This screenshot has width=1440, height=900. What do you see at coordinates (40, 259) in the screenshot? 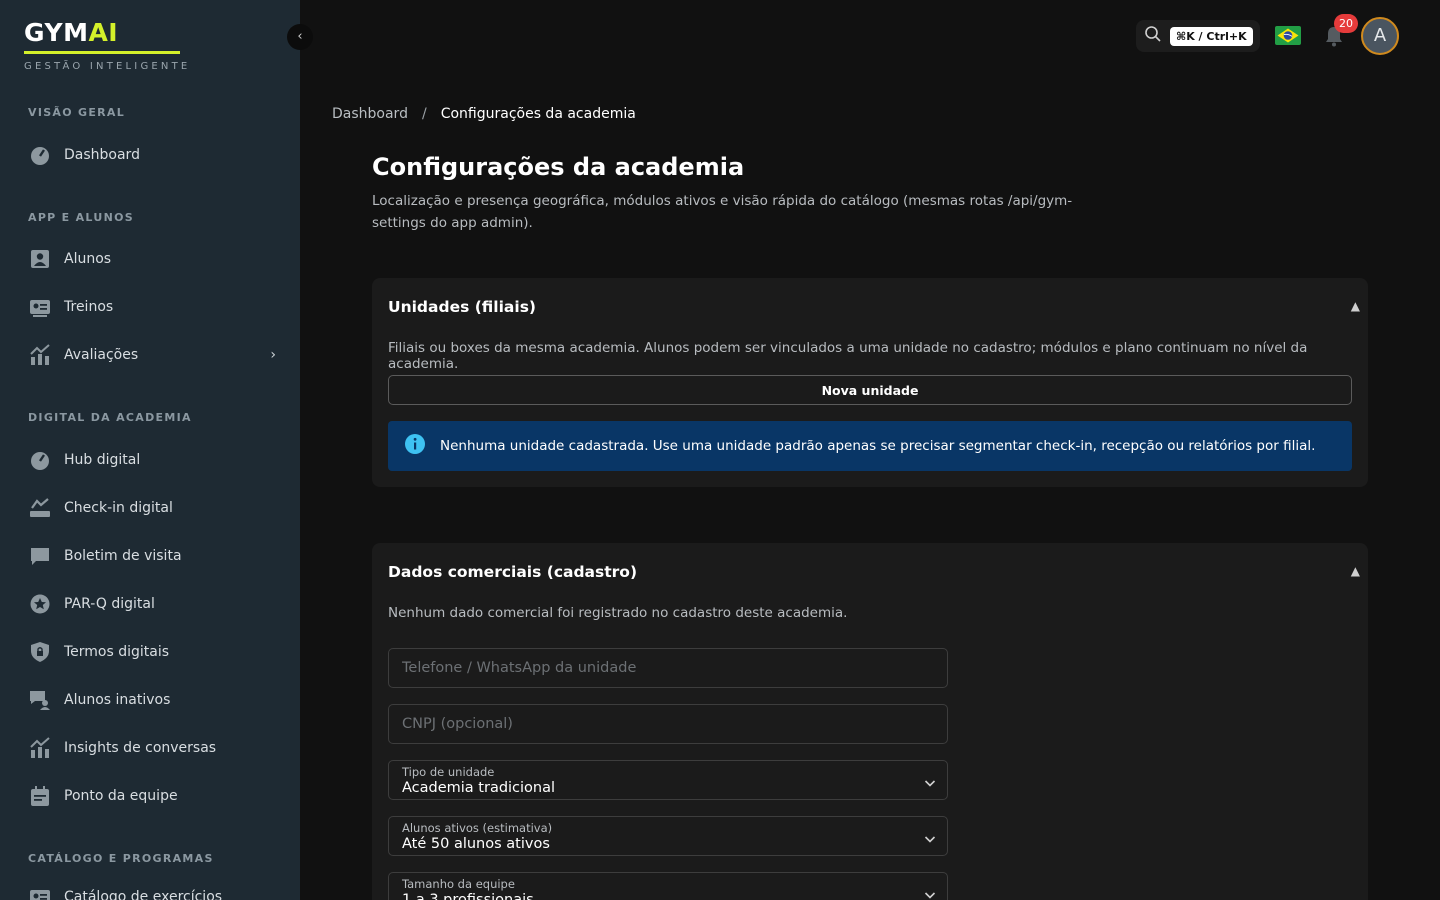
I see `person-icon` at bounding box center [40, 259].